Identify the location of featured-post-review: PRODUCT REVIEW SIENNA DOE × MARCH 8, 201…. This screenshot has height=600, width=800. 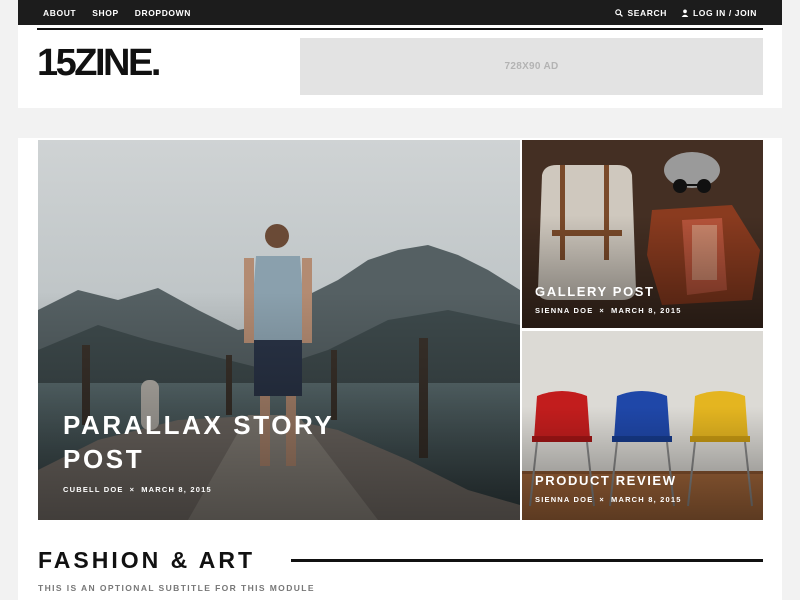
(642, 425).